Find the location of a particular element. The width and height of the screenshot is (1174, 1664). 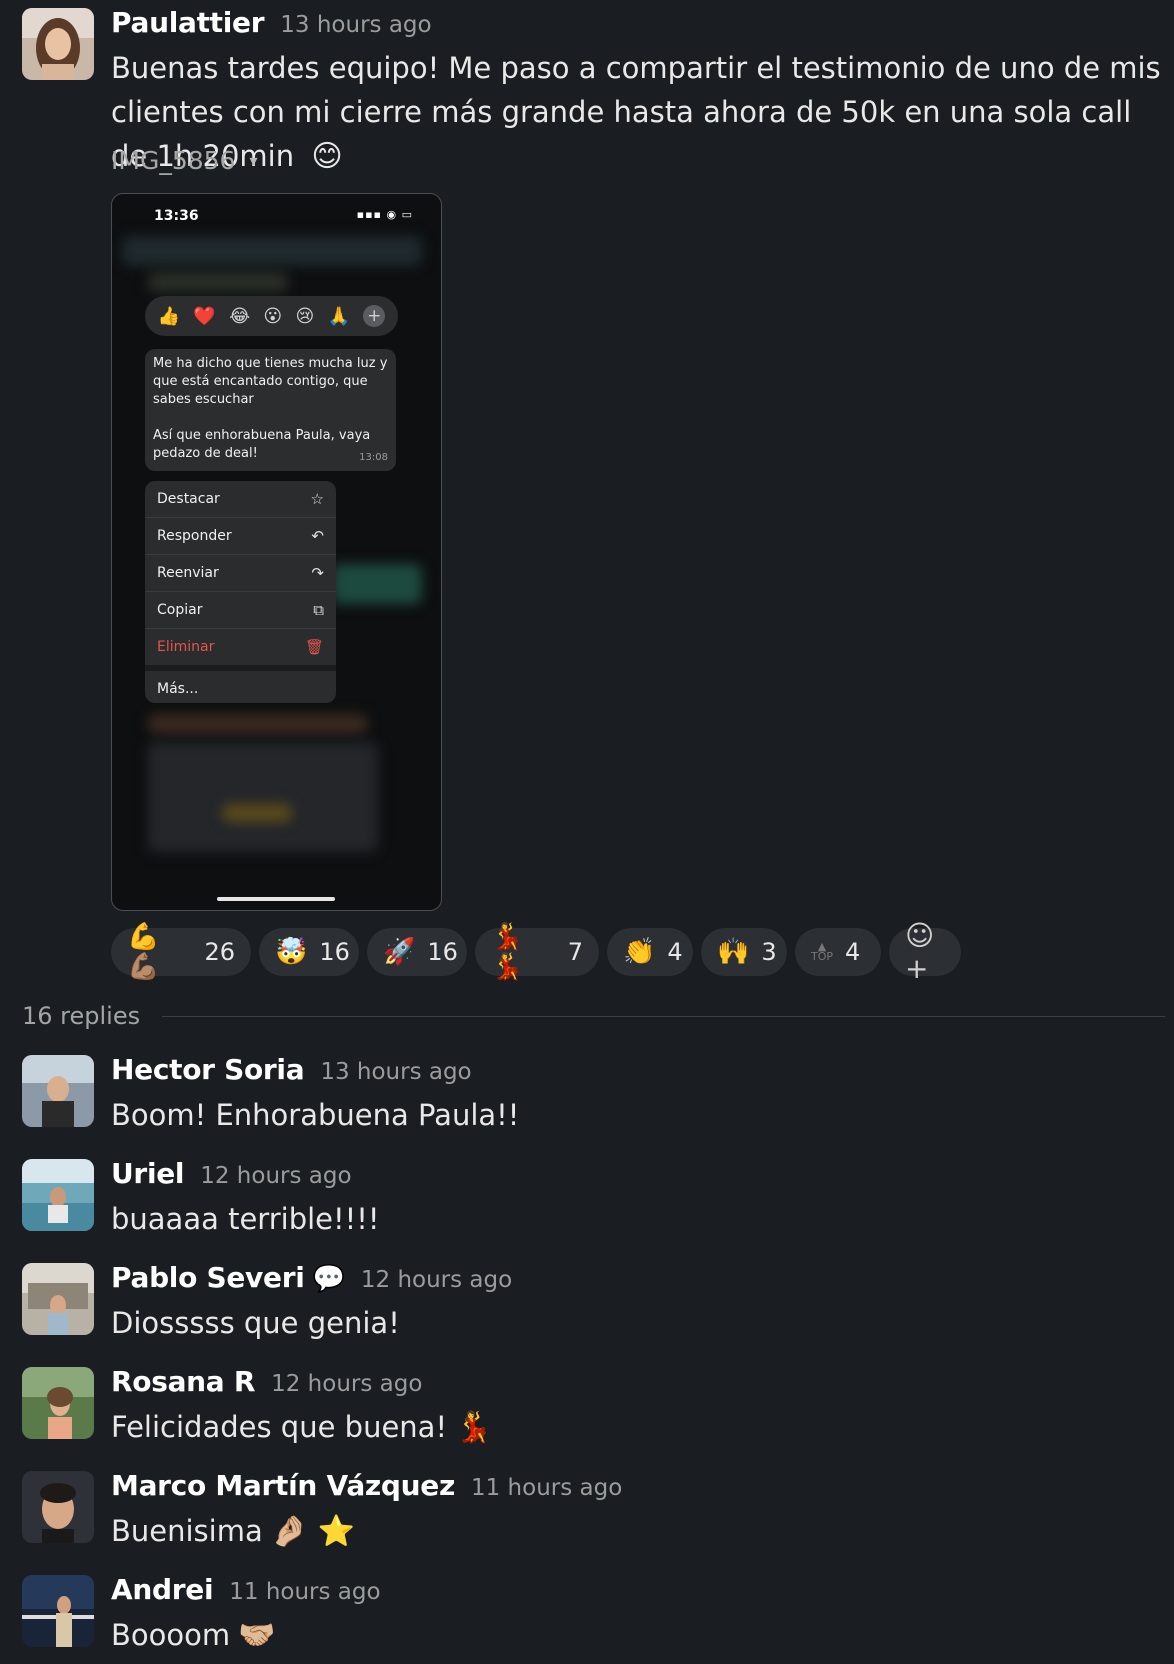

menu-item-destacar: Destacar ☆ is located at coordinates (240, 499).